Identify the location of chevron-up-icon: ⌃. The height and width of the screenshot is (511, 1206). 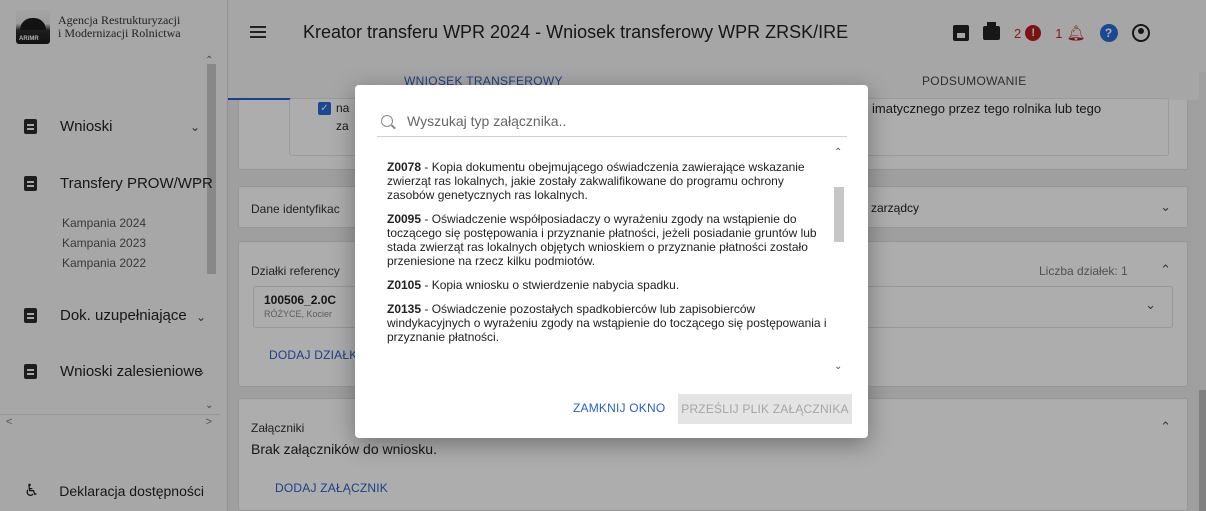
(838, 152).